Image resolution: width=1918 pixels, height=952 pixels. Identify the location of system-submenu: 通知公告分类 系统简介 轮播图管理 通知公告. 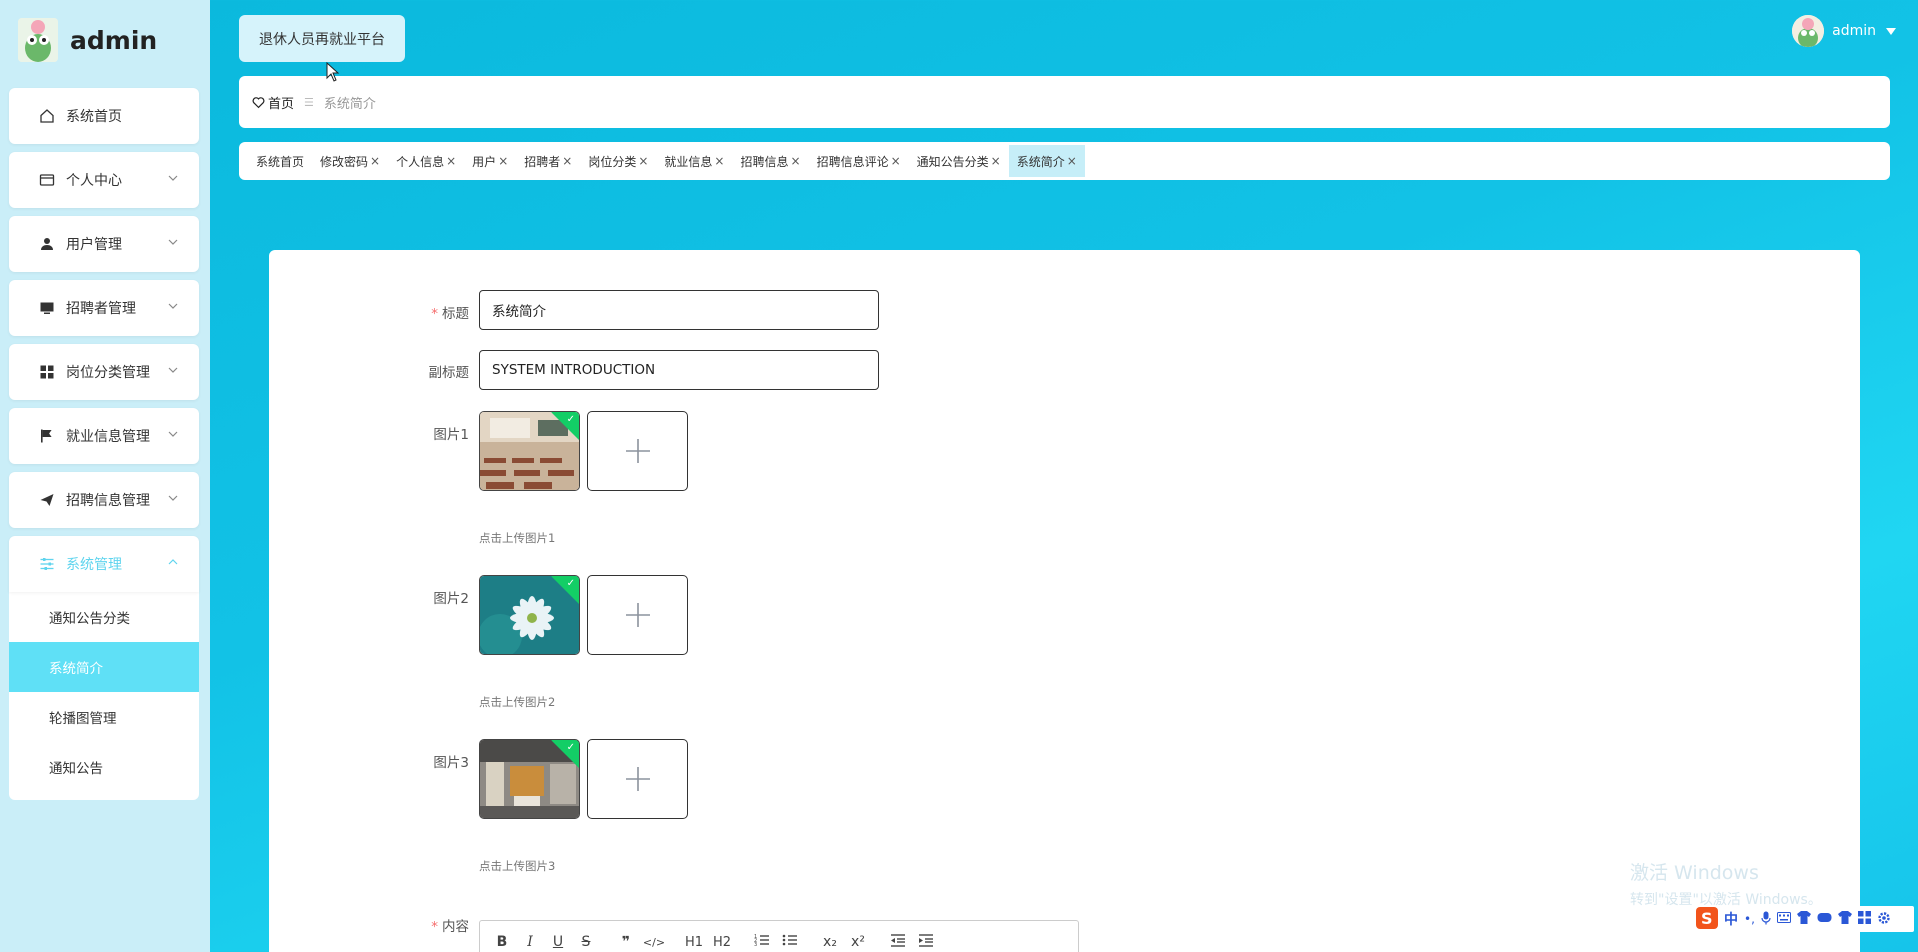
(104, 696).